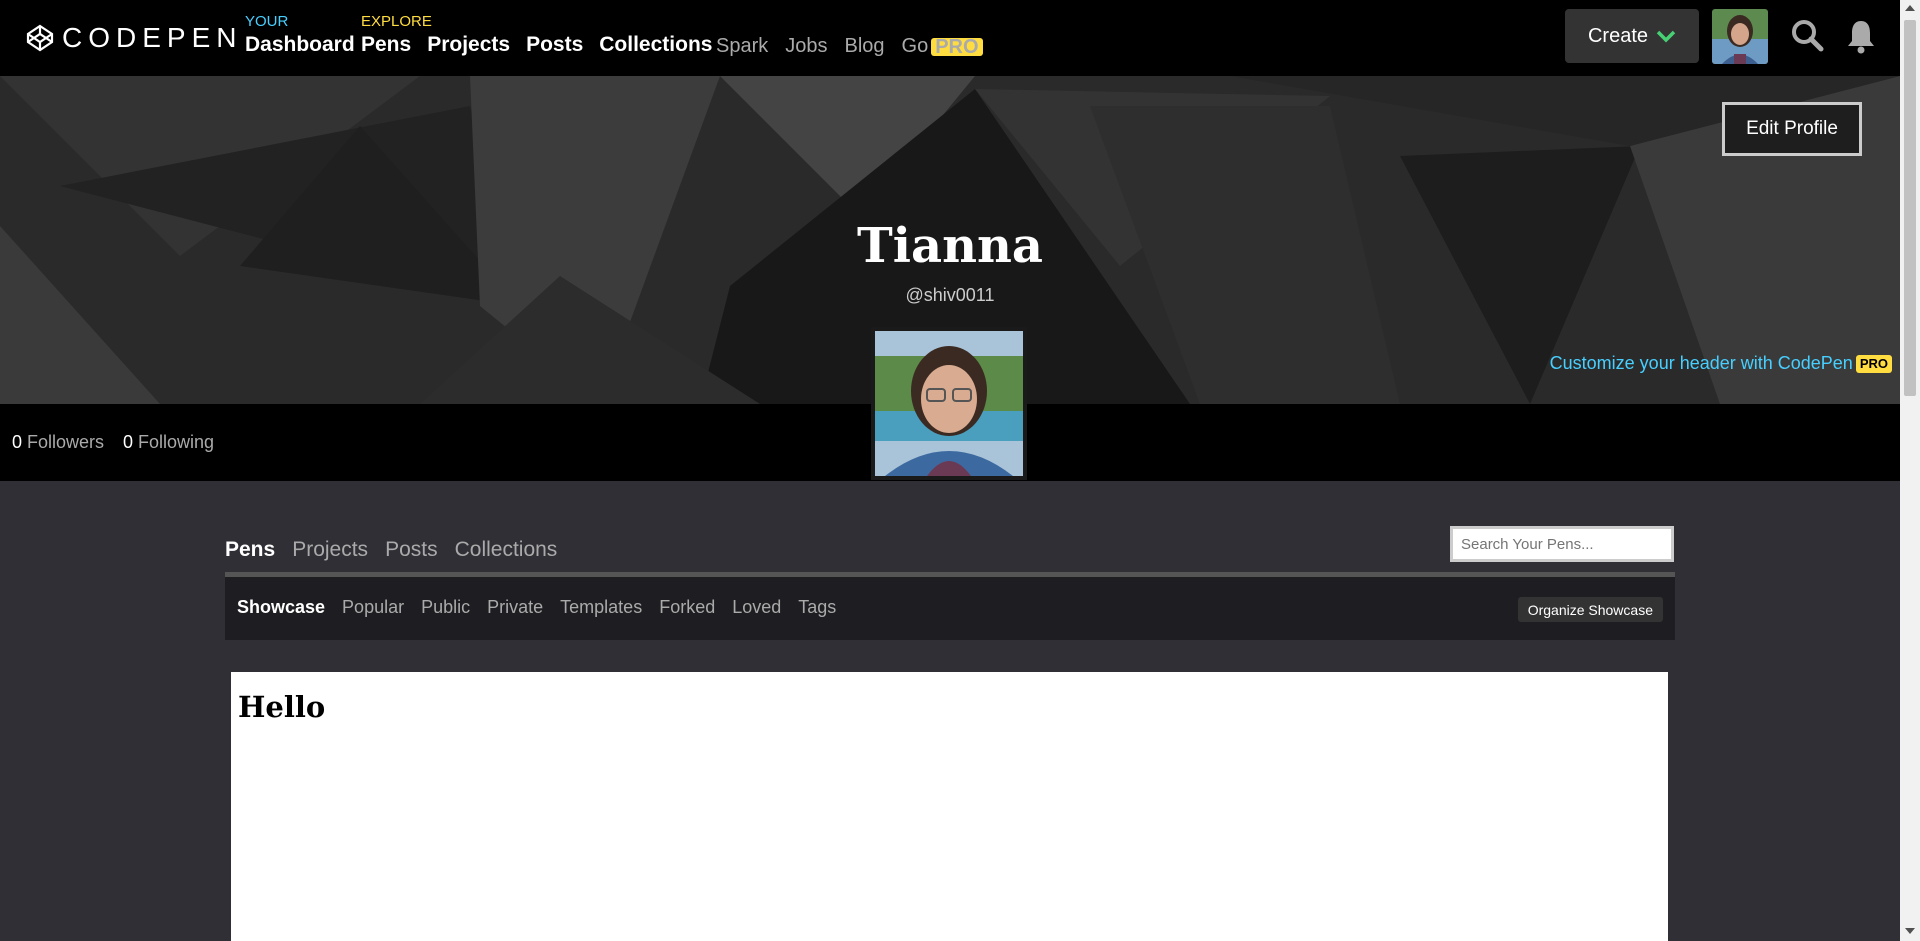  What do you see at coordinates (267, 21) in the screenshot?
I see `your-kicker: YOUR` at bounding box center [267, 21].